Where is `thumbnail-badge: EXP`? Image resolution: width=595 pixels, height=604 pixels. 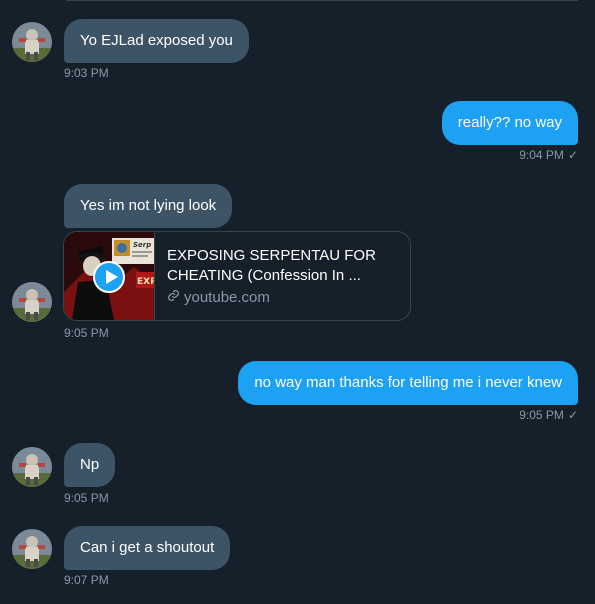 thumbnail-badge: EXP is located at coordinates (145, 282).